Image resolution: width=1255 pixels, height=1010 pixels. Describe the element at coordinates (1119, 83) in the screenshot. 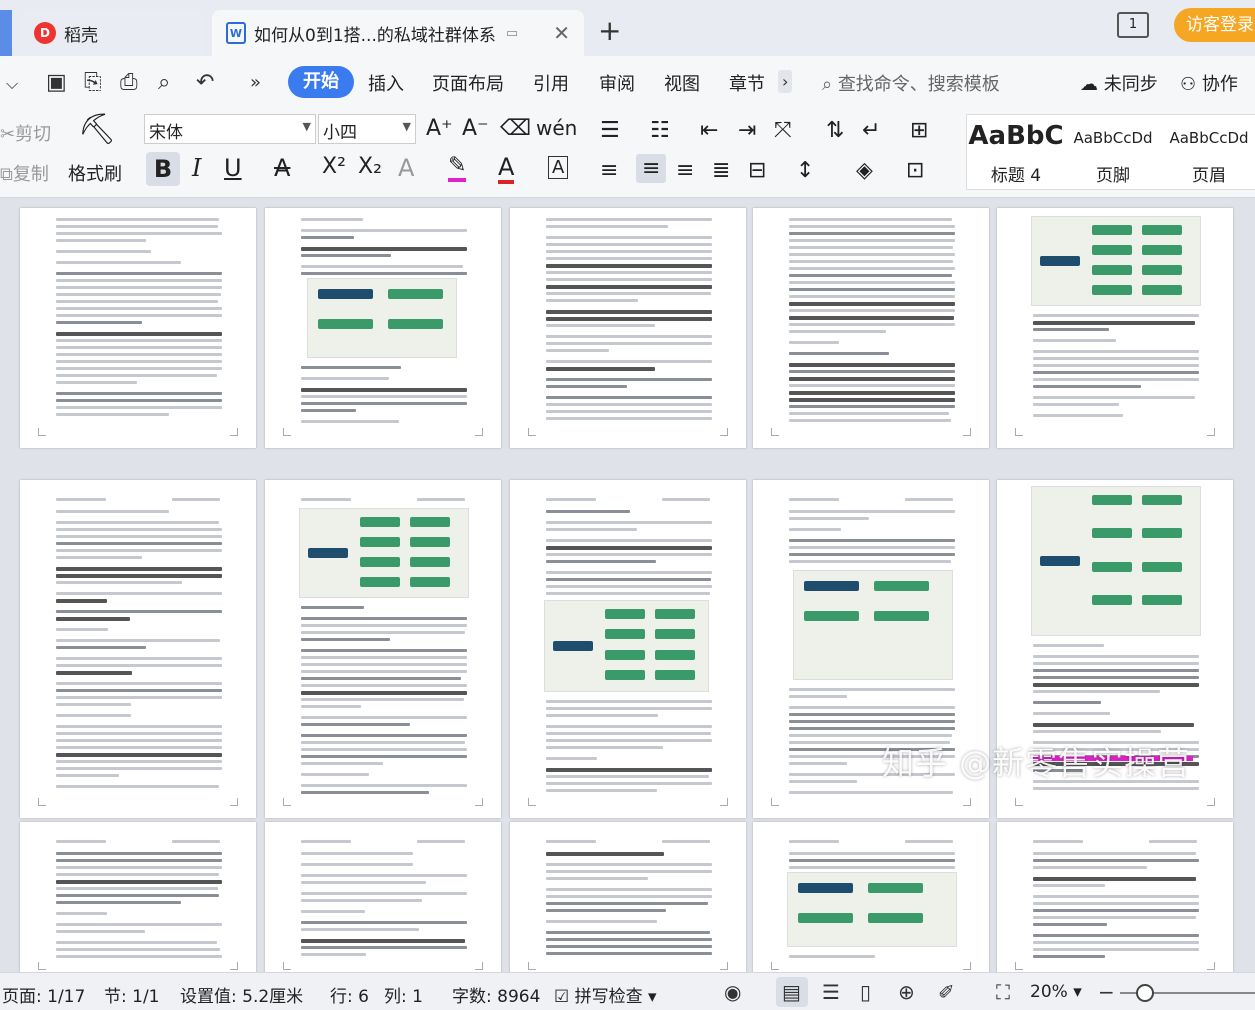

I see `sync-status: ☁ 未同步` at that location.